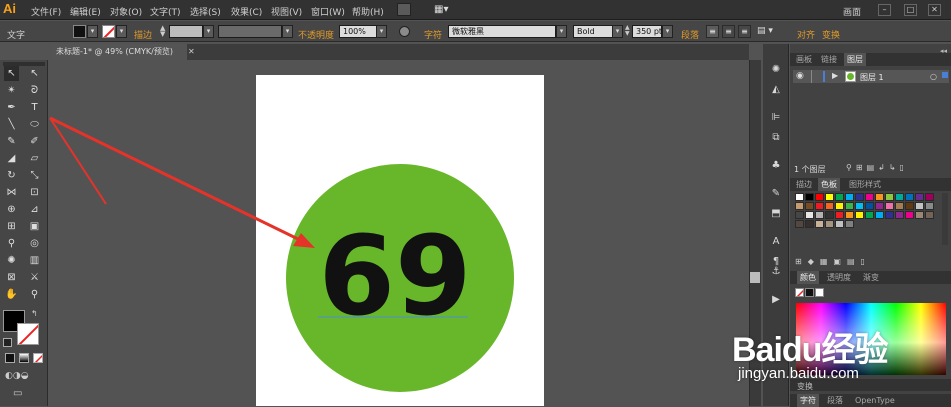 The width and height of the screenshot is (951, 407). I want to click on appearance-icon: ◭, so click(776, 90).